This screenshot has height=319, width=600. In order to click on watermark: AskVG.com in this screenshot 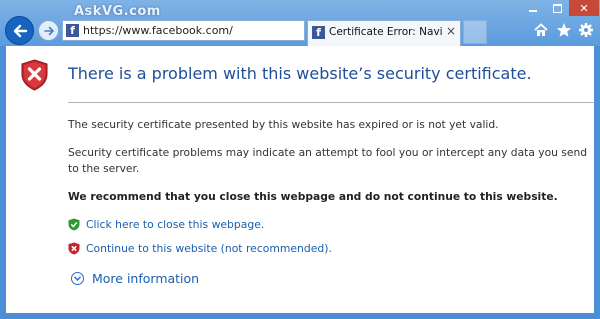, I will do `click(117, 11)`.